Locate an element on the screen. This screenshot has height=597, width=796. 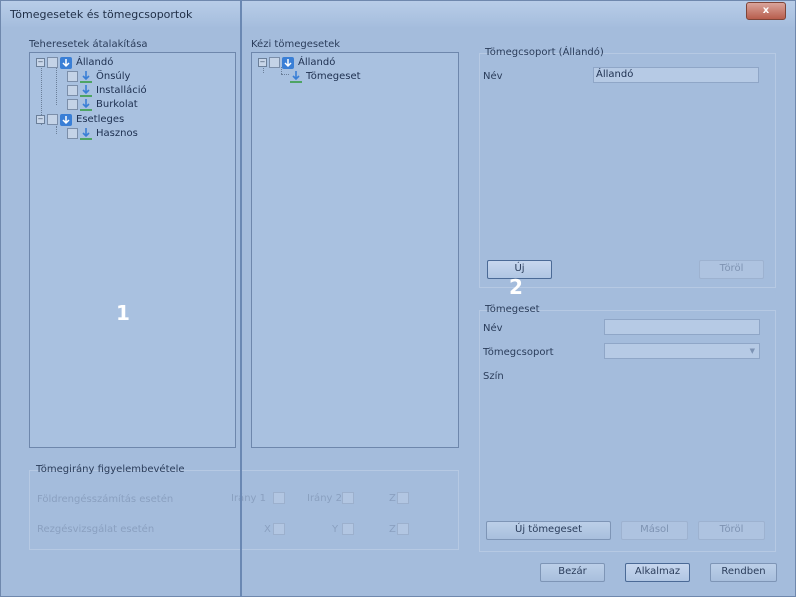
group-name-field: Állandó is located at coordinates (676, 75).